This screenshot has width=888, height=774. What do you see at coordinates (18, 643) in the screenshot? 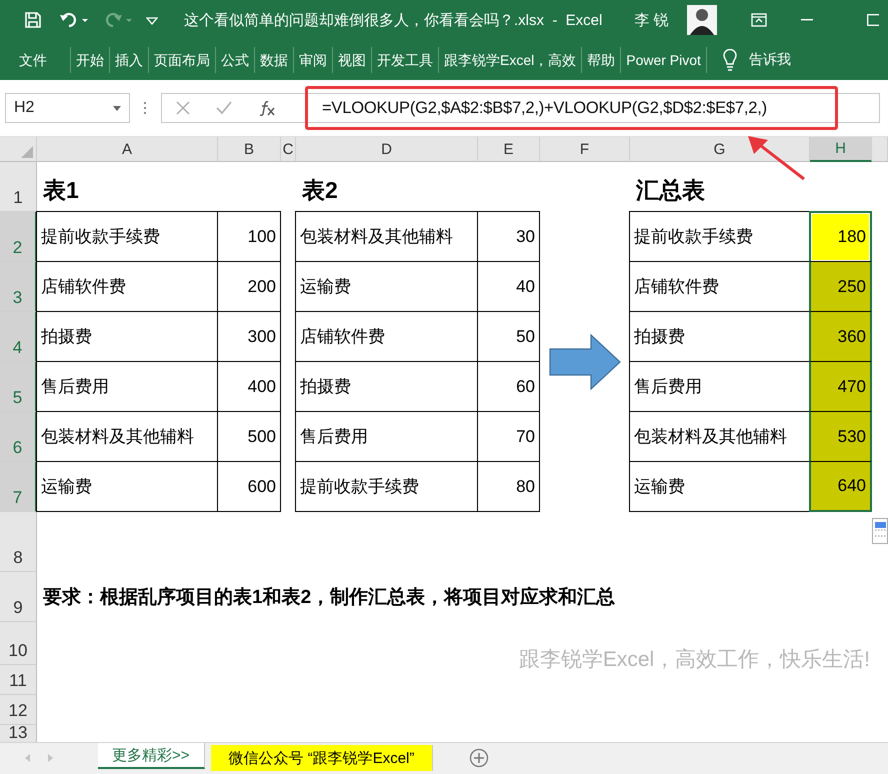
I see `row-header: 10` at bounding box center [18, 643].